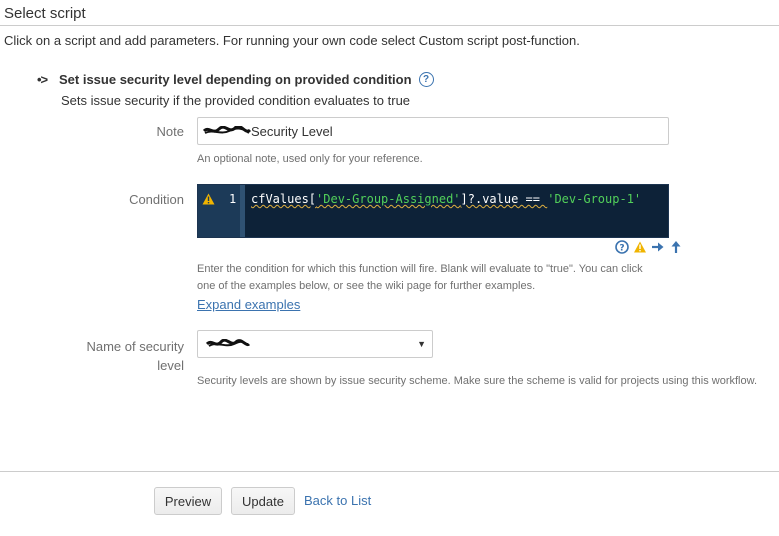 This screenshot has width=779, height=536. Describe the element at coordinates (135, 346) in the screenshot. I see `security-level-label-line: Name of security` at that location.